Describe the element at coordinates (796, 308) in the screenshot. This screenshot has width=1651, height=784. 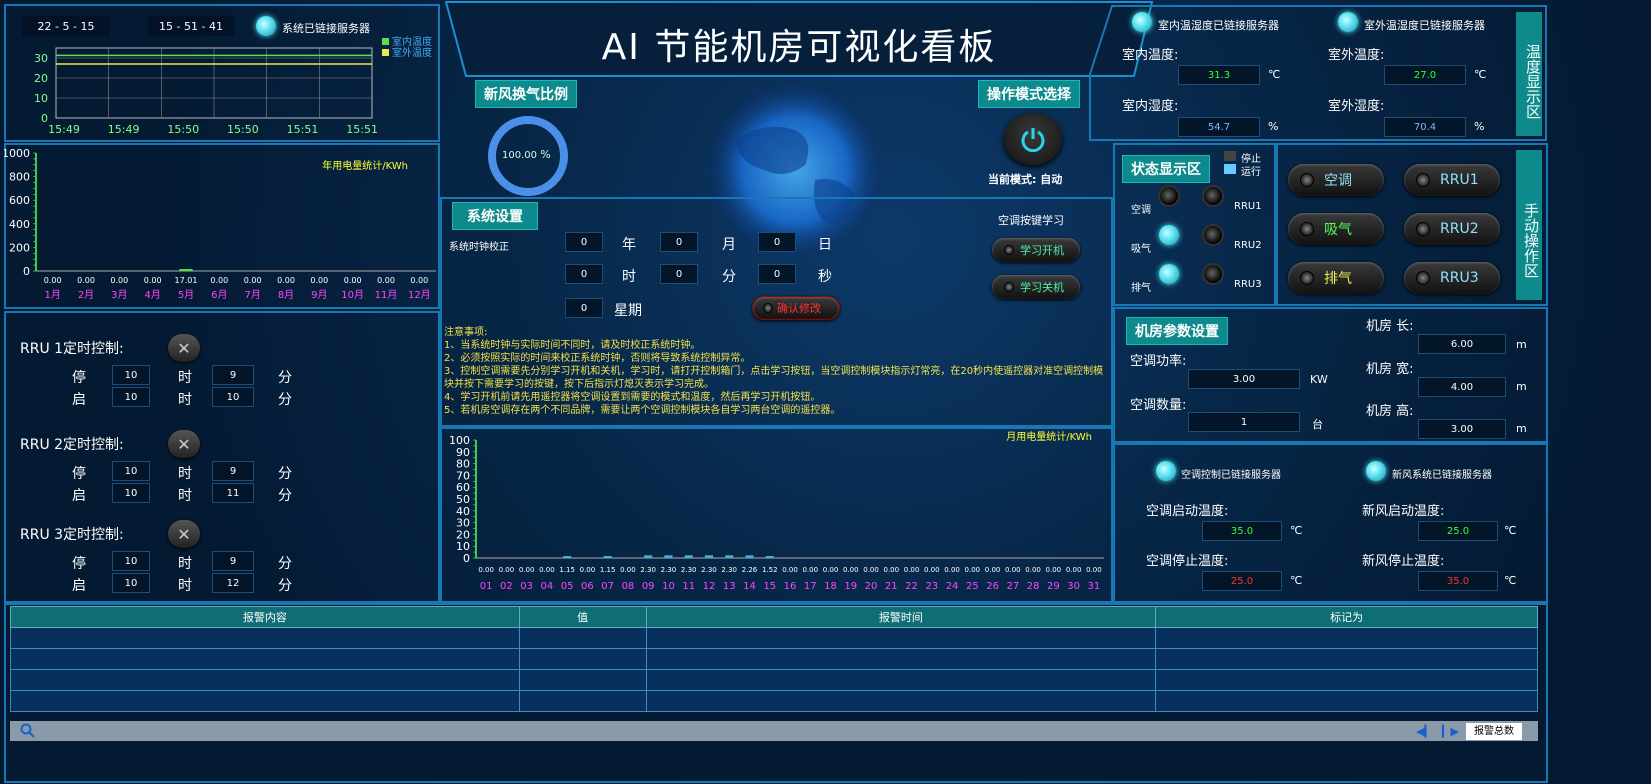
I see `confirm-button: 确认修改` at that location.